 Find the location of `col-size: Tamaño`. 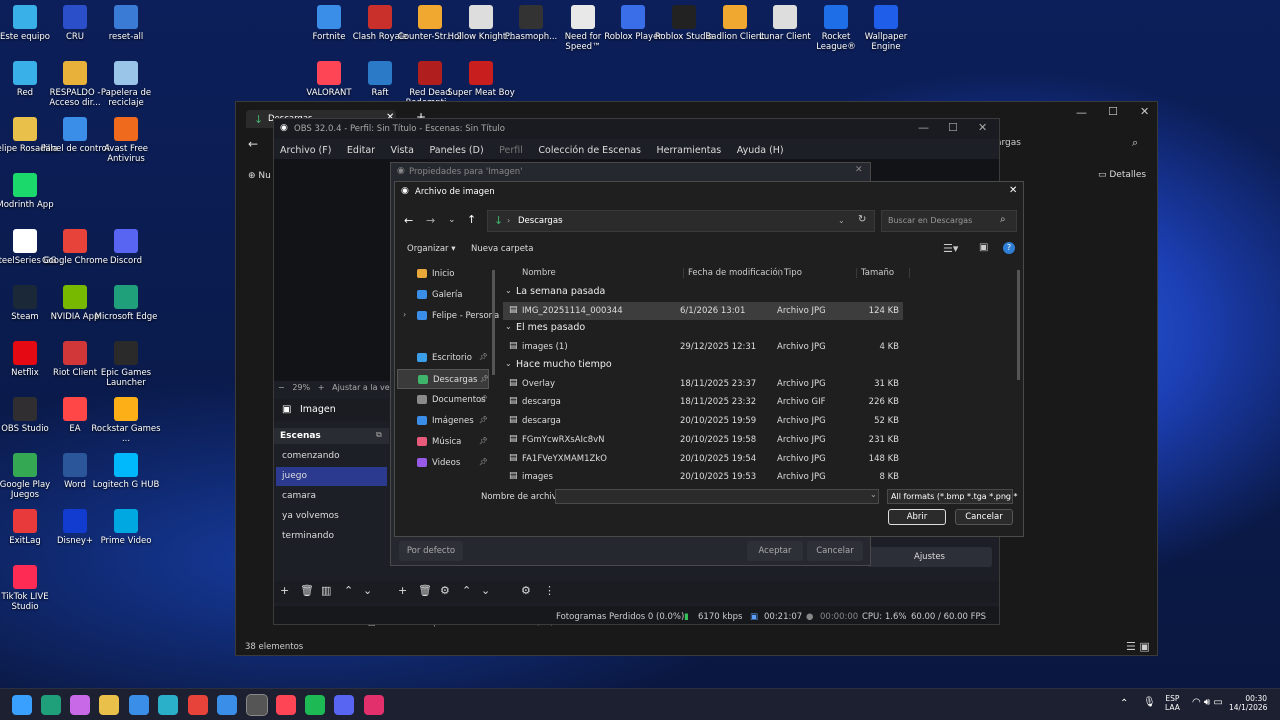

col-size: Tamaño is located at coordinates (883, 273).